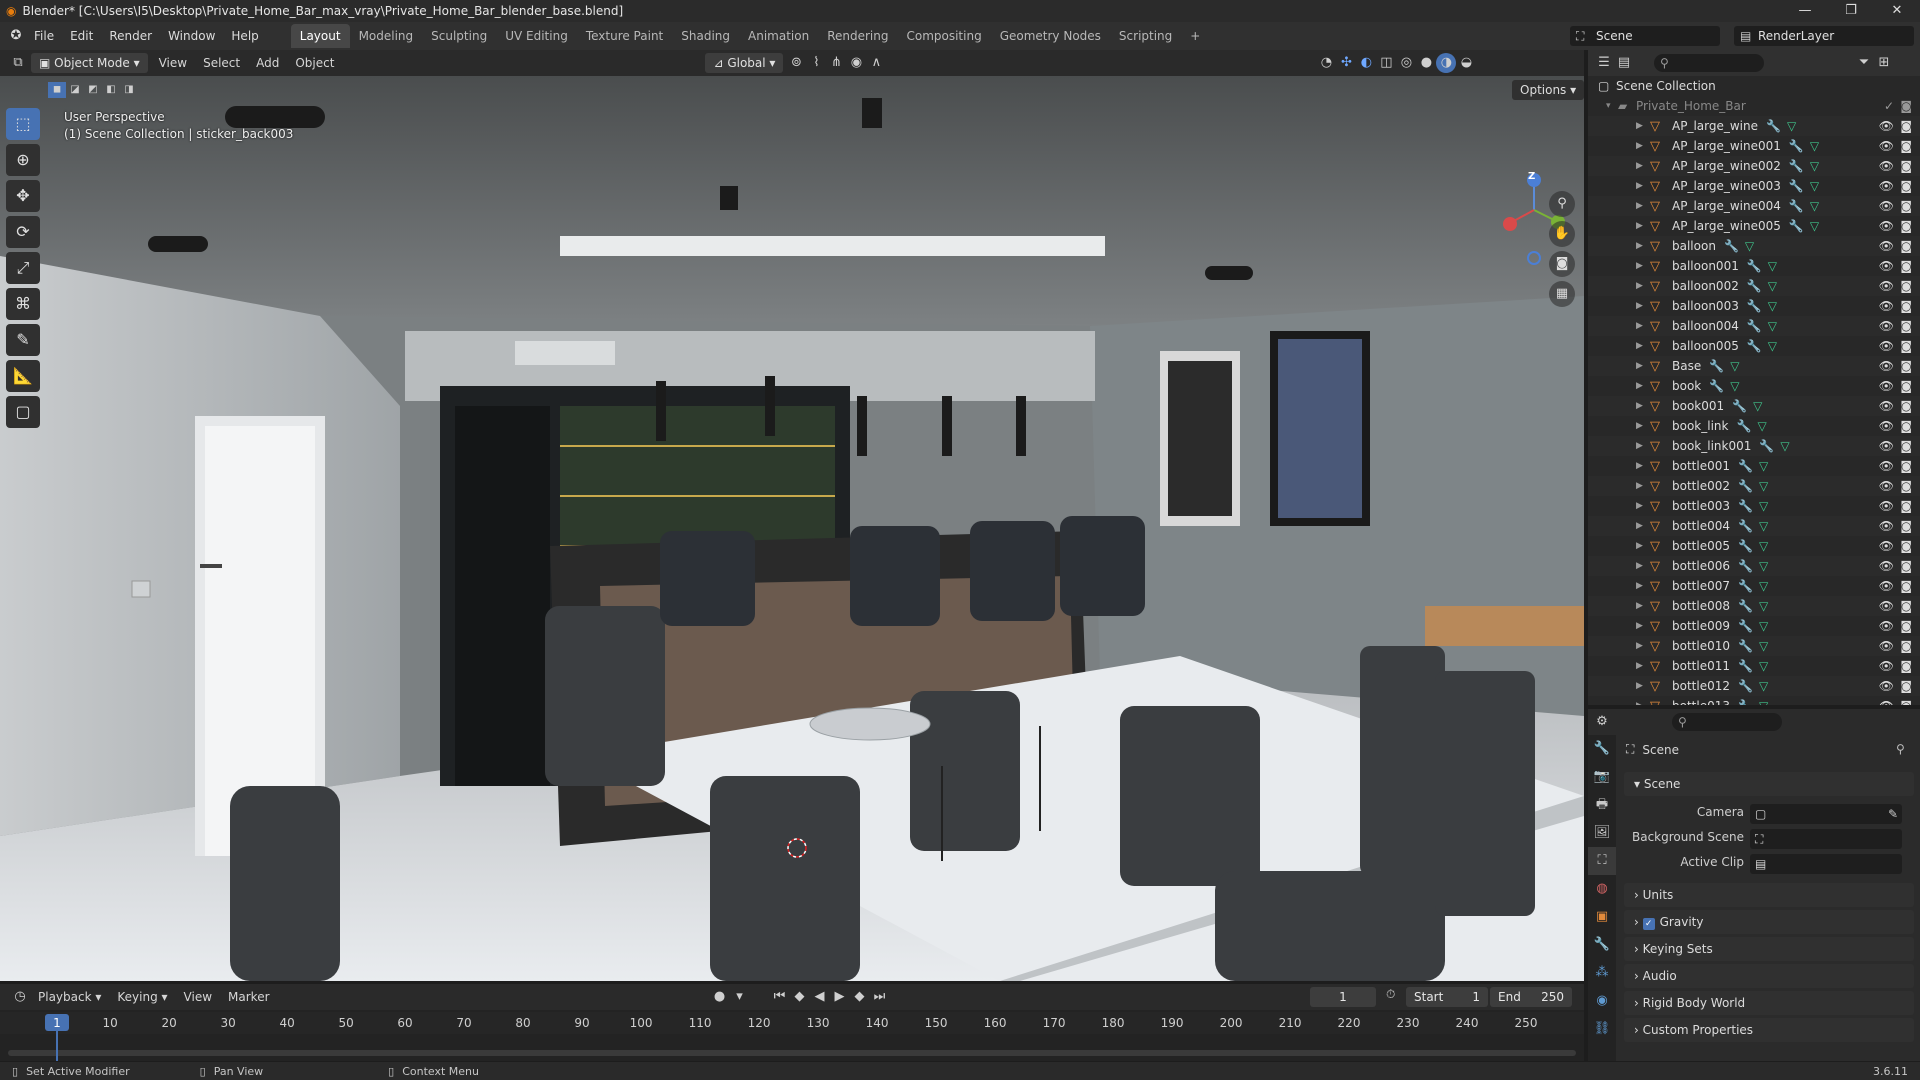 Image resolution: width=1920 pixels, height=1080 pixels. I want to click on outliner-row: ▶ ▽ bottle006 🔧 ▽ 👁 ◙, so click(1754, 566).